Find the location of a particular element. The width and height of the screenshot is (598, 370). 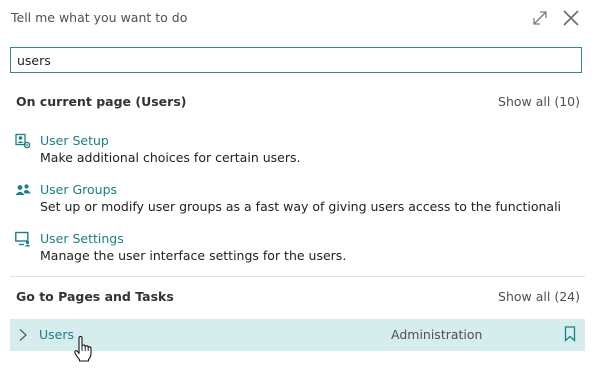

user-groups-link: User Groups is located at coordinates (78, 189).